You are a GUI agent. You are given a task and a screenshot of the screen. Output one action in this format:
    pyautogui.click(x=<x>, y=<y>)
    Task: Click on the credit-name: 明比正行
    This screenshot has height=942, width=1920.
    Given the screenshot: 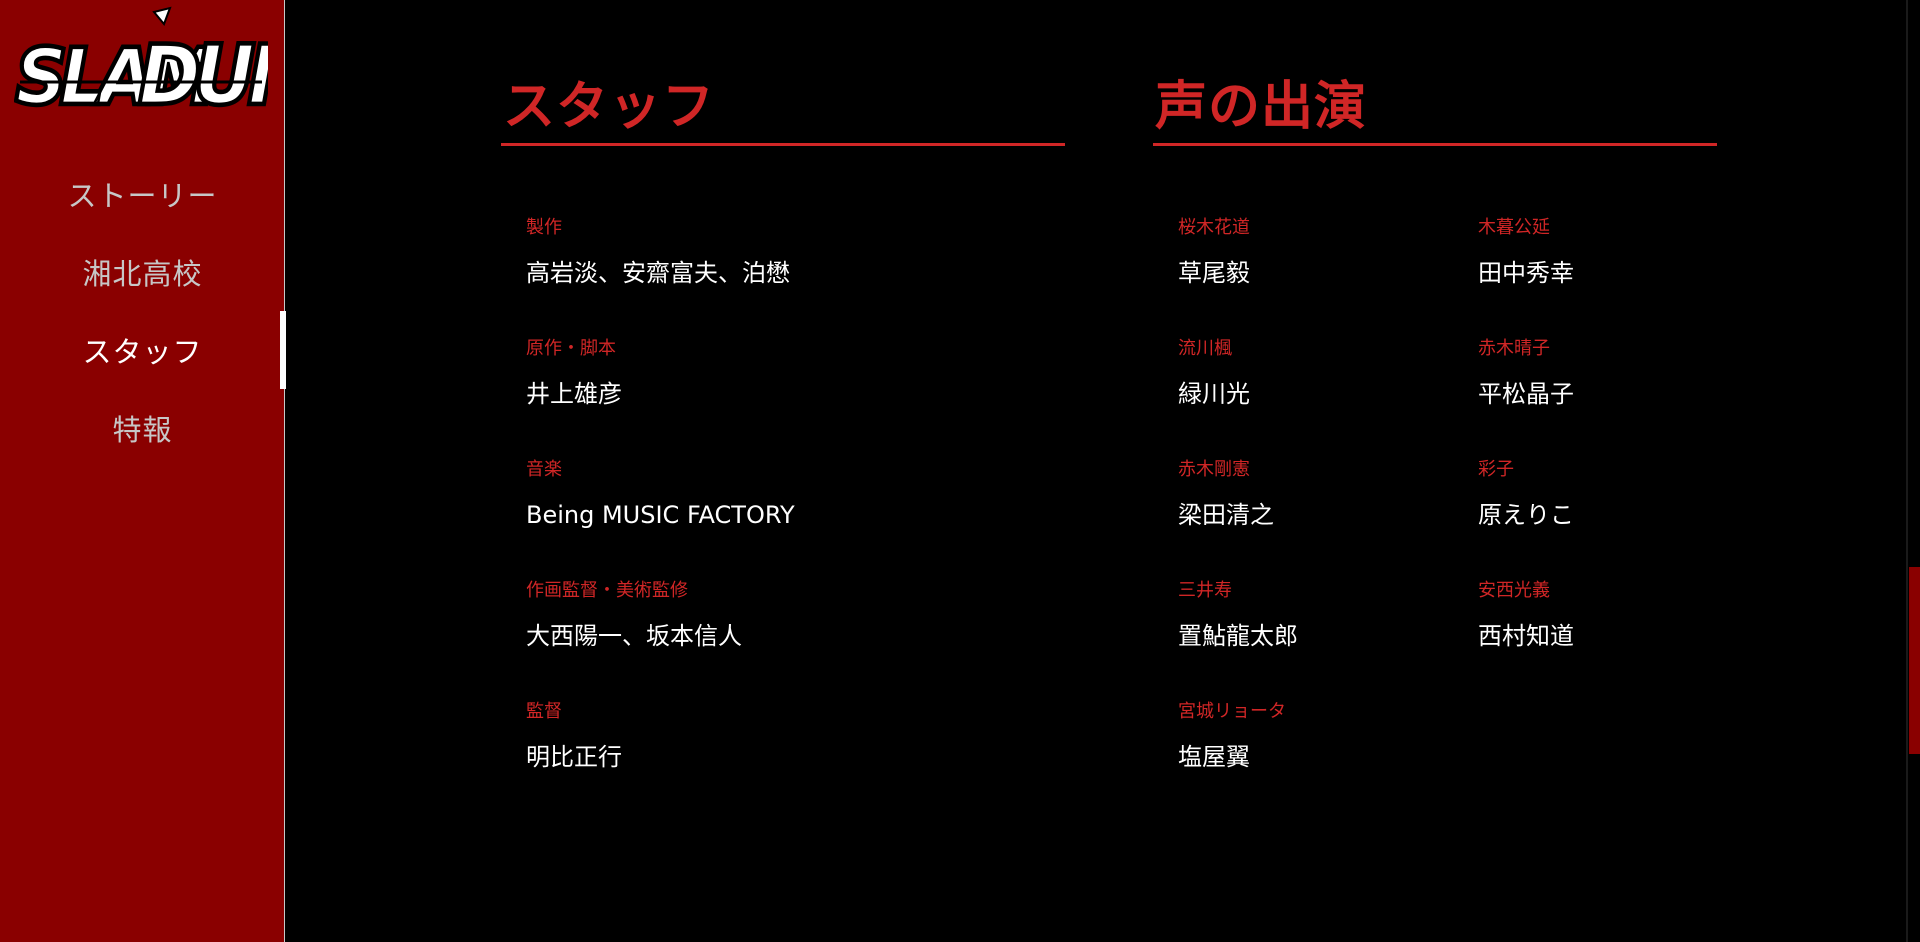 What is the action you would take?
    pyautogui.click(x=574, y=757)
    